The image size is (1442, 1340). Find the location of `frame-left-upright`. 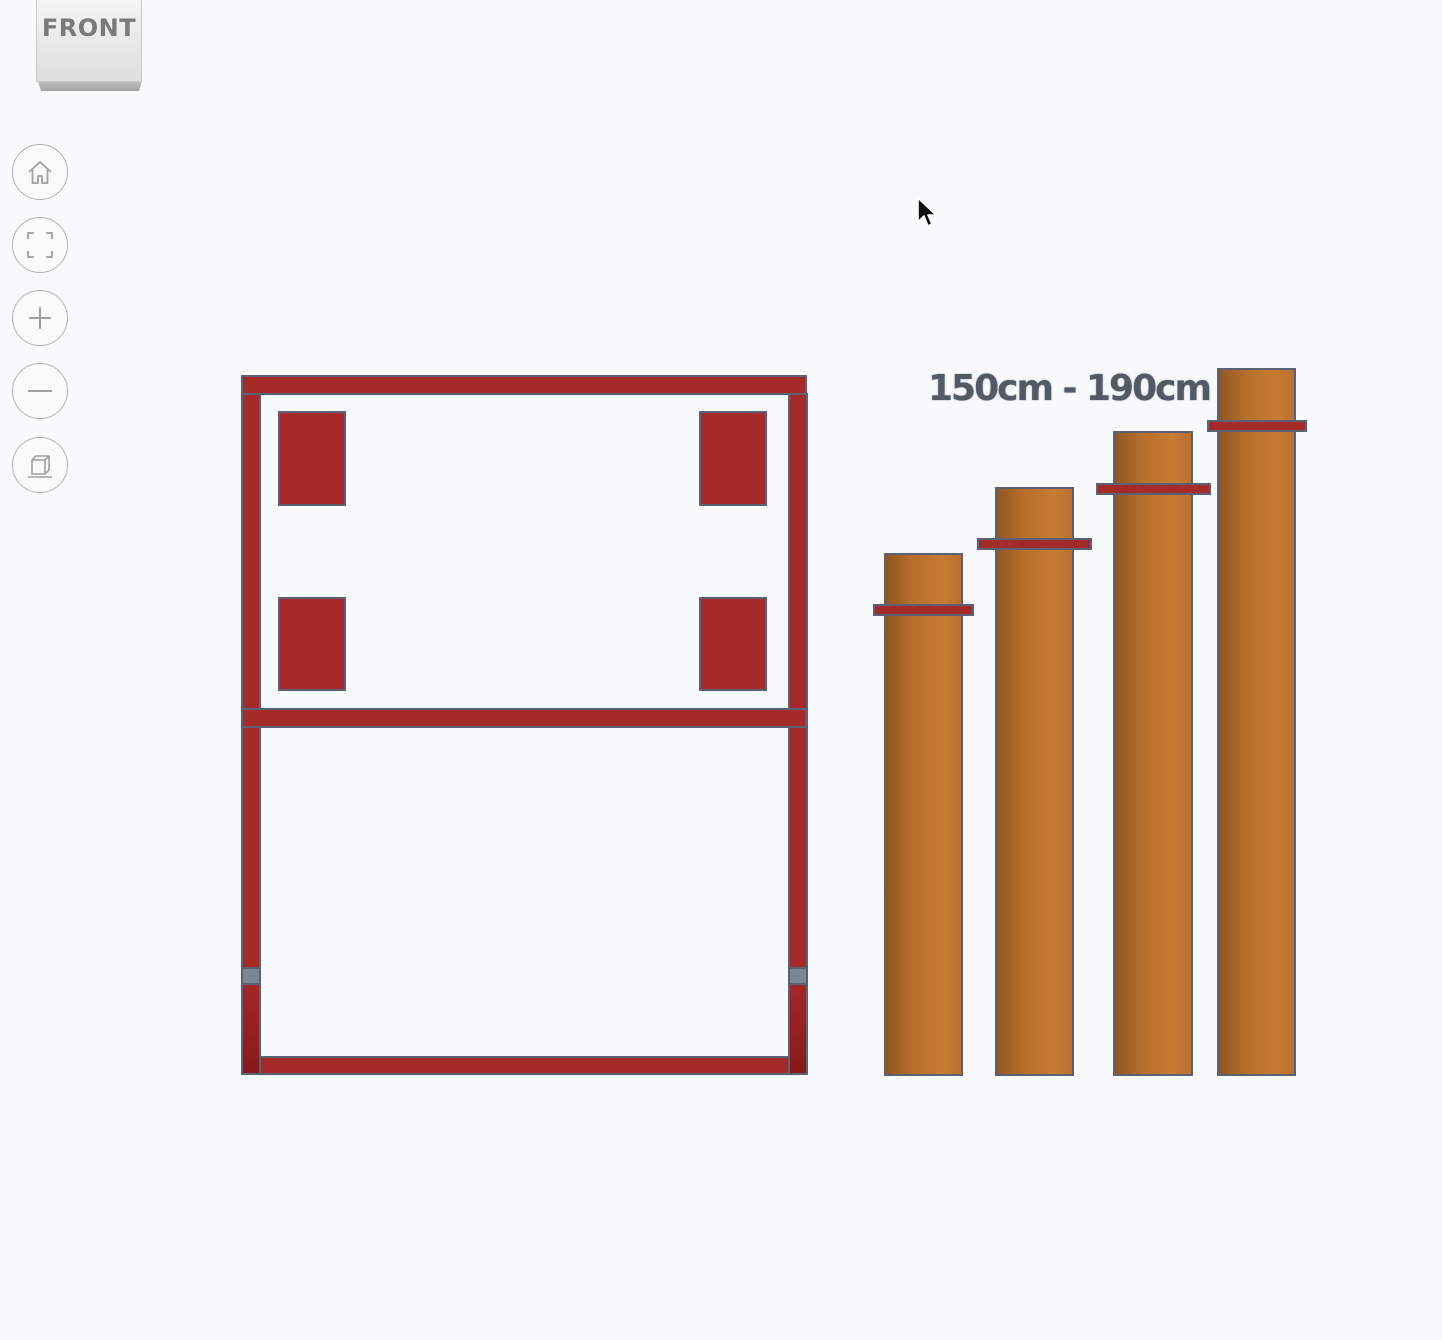

frame-left-upright is located at coordinates (251, 685).